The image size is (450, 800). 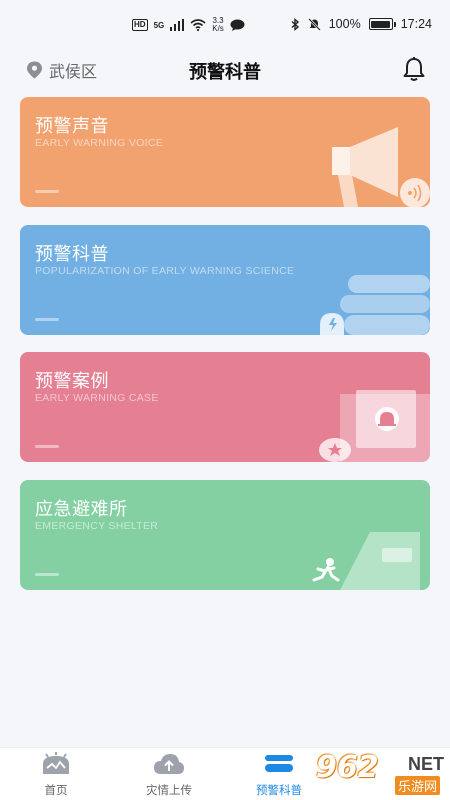 I want to click on card-subtitle: EARLY WARNING VOICE, so click(x=99, y=143).